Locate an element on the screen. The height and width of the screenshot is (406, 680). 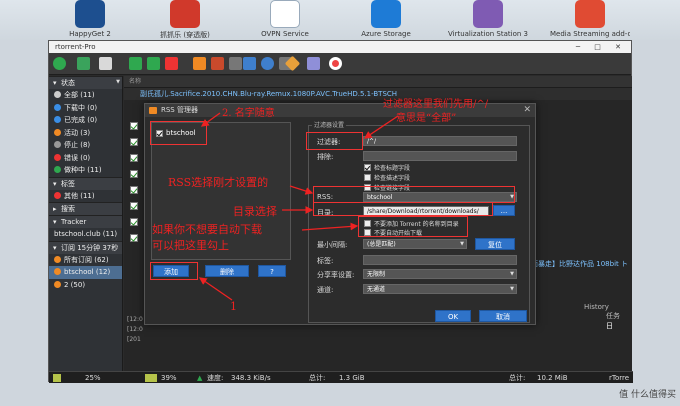
pause-icon is located at coordinates (153, 63).